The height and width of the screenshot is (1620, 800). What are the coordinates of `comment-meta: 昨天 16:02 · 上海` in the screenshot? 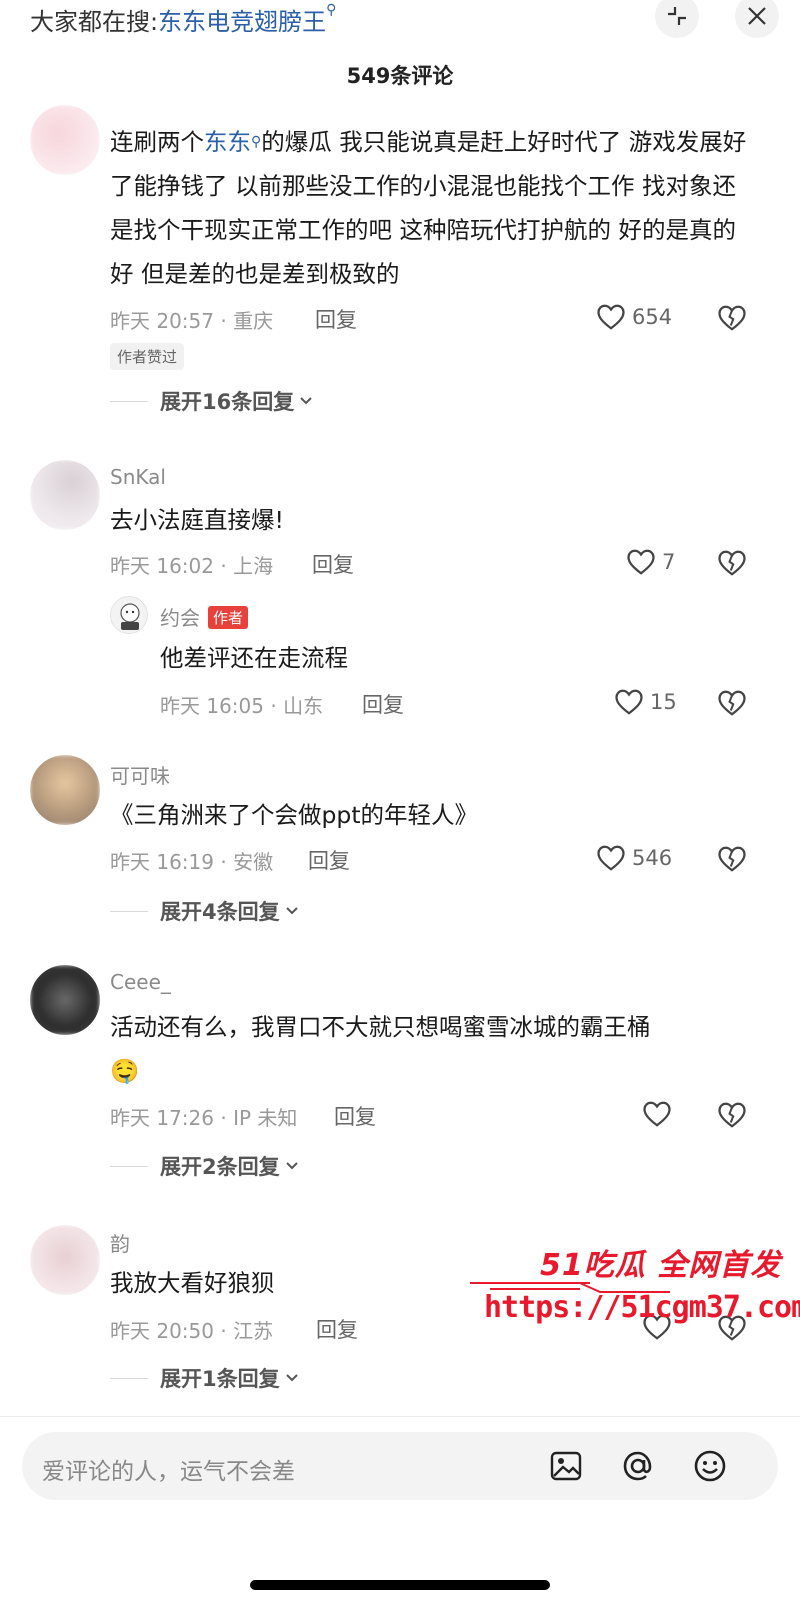 It's located at (192, 566).